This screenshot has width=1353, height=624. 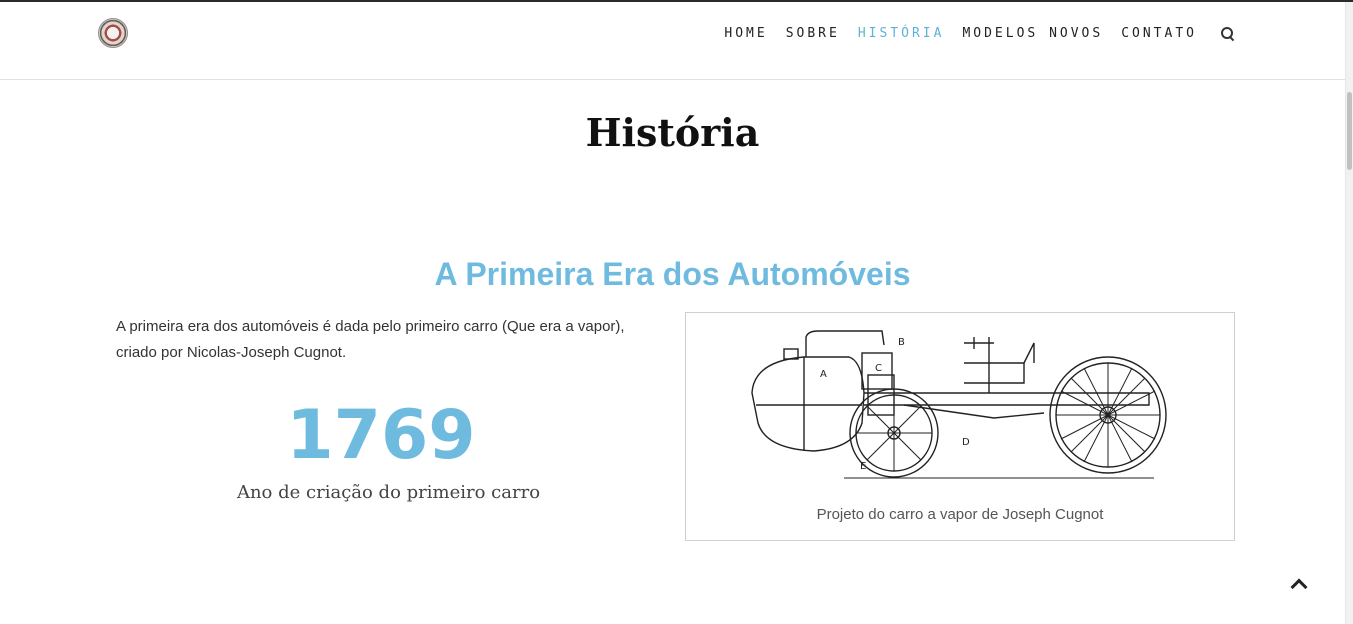 What do you see at coordinates (823, 374) in the screenshot?
I see `figure-label-a: A` at bounding box center [823, 374].